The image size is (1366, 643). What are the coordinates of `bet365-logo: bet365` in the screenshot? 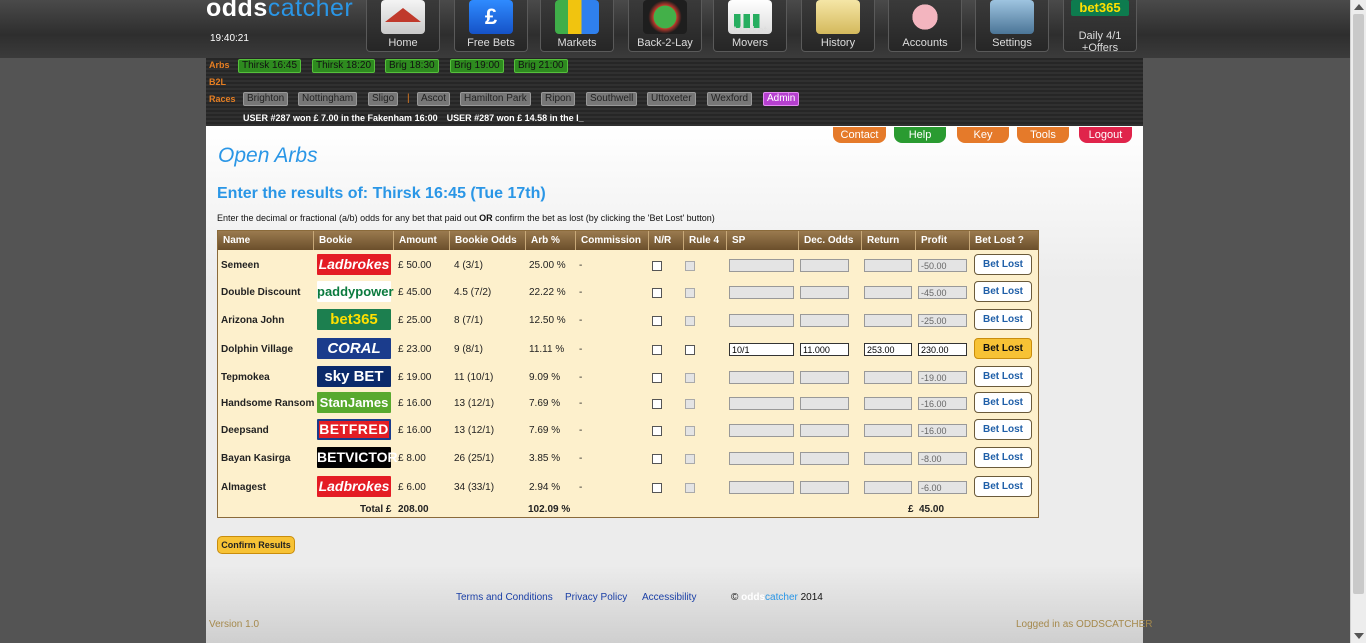 It's located at (354, 319).